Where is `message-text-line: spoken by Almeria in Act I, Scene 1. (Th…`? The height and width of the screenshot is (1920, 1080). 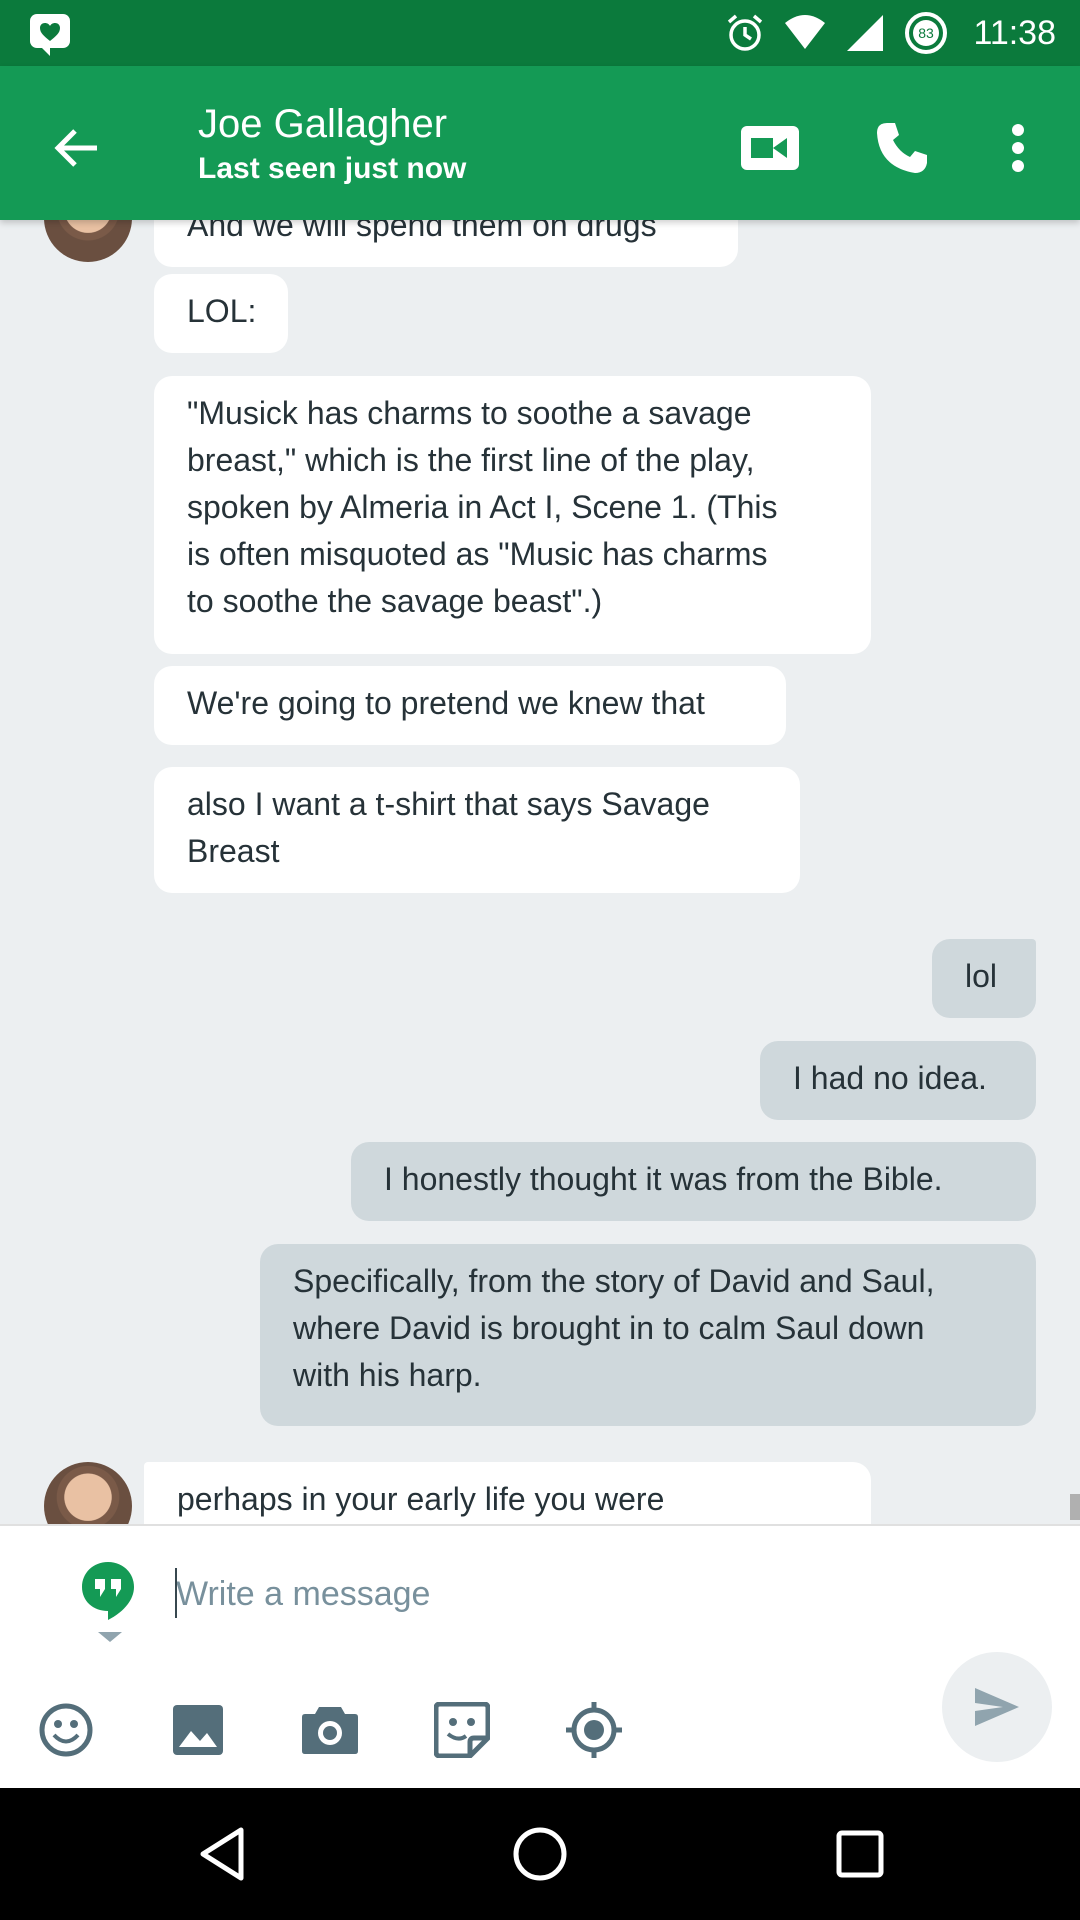 message-text-line: spoken by Almeria in Act I, Scene 1. (Th… is located at coordinates (482, 507).